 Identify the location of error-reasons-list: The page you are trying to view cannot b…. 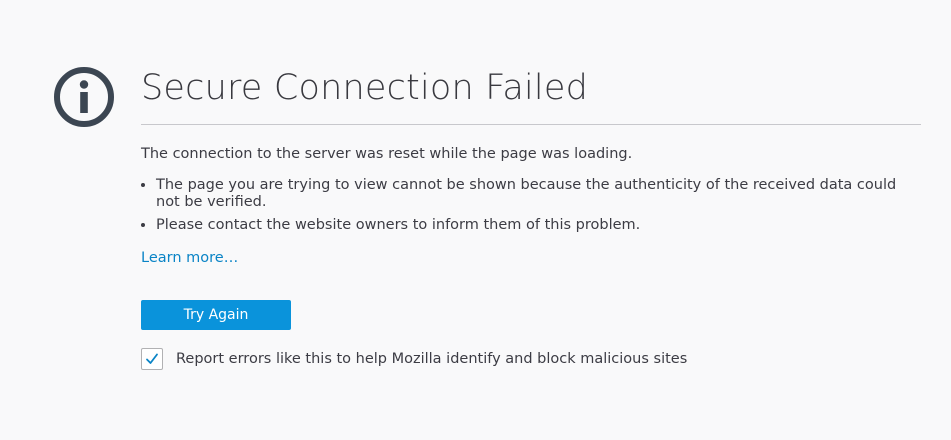
(531, 205).